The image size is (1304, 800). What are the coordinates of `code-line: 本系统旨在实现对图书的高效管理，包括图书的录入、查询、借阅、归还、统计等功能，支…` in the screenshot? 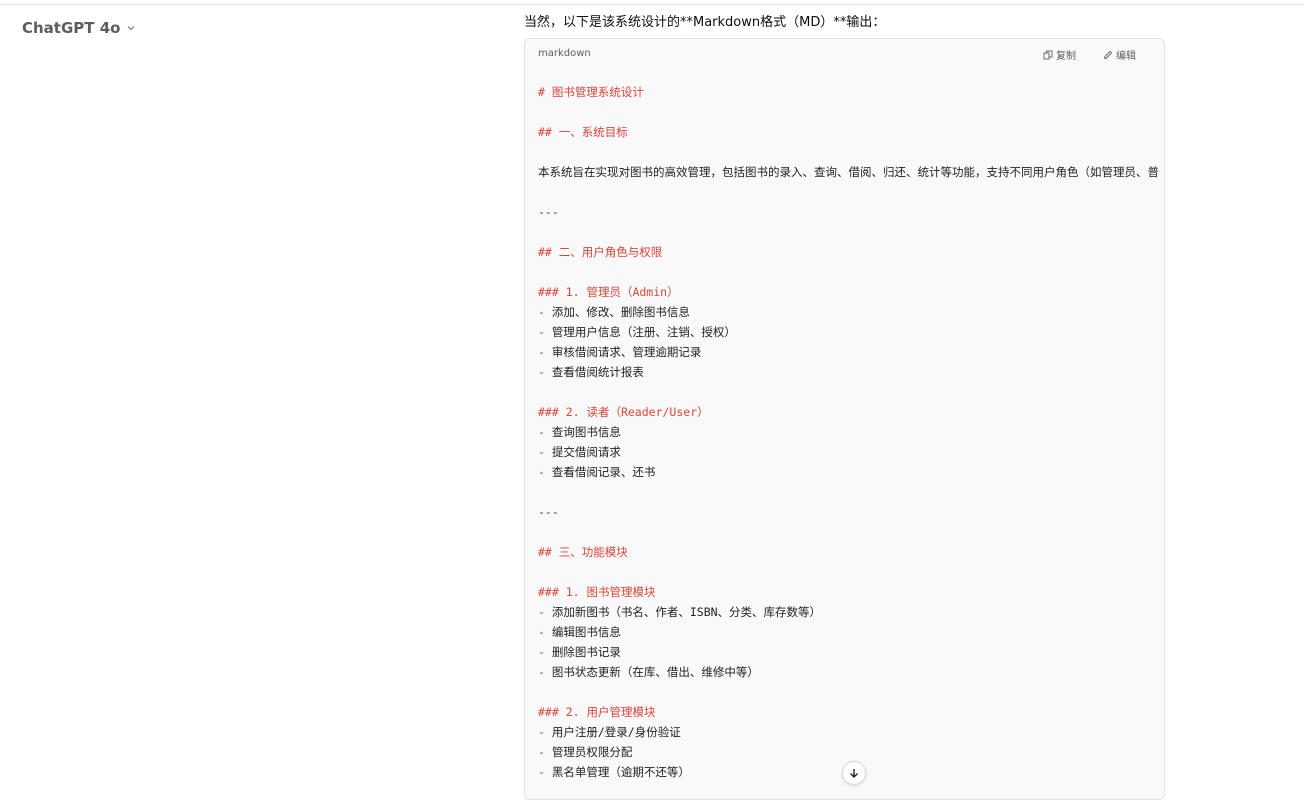 It's located at (851, 172).